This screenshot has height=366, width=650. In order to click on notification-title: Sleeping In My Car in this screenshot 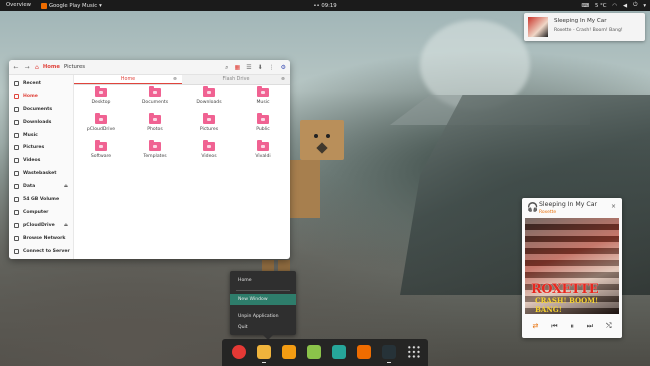, I will do `click(580, 21)`.